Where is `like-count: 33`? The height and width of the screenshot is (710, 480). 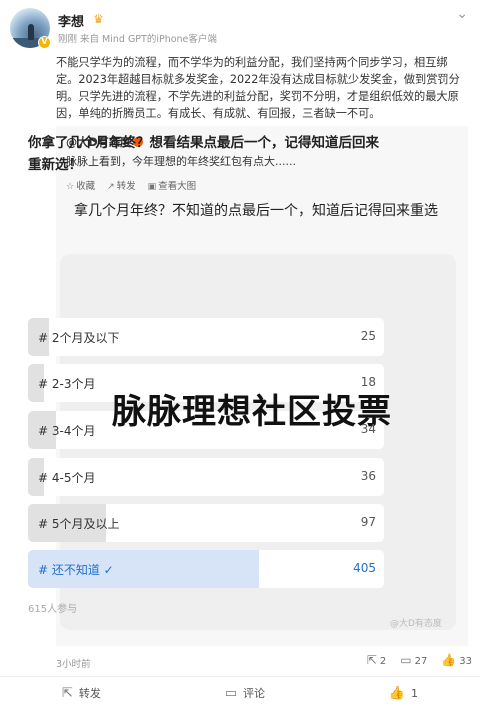
like-count: 33 is located at coordinates (465, 661).